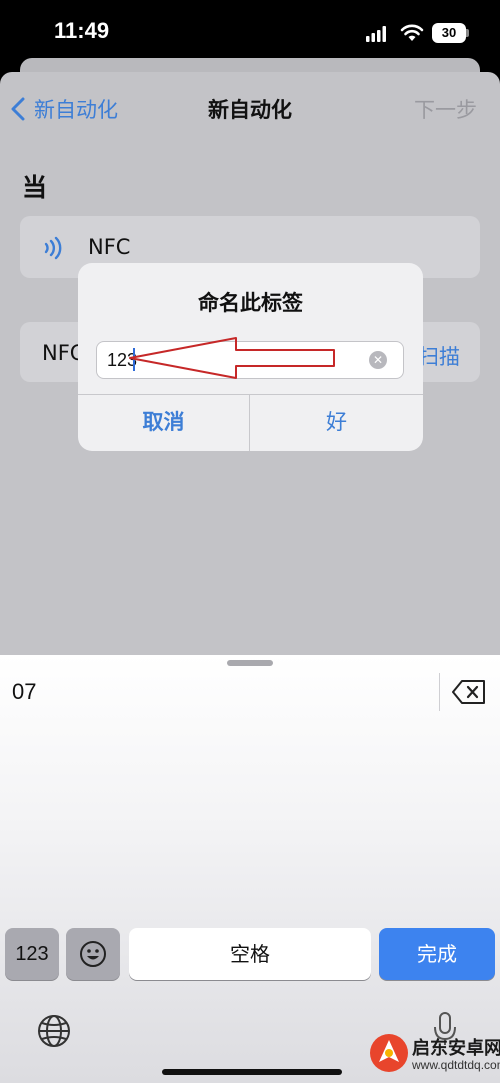 The height and width of the screenshot is (1083, 500). I want to click on clear-icon: ✕, so click(378, 360).